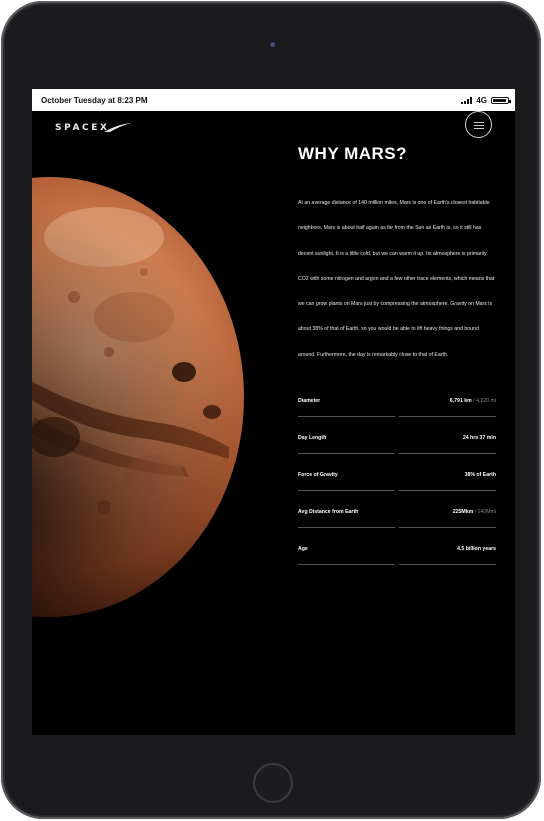  What do you see at coordinates (397, 415) in the screenshot?
I see `stat-row-diameter: Diameter 6,791 km / 4,220 mi` at bounding box center [397, 415].